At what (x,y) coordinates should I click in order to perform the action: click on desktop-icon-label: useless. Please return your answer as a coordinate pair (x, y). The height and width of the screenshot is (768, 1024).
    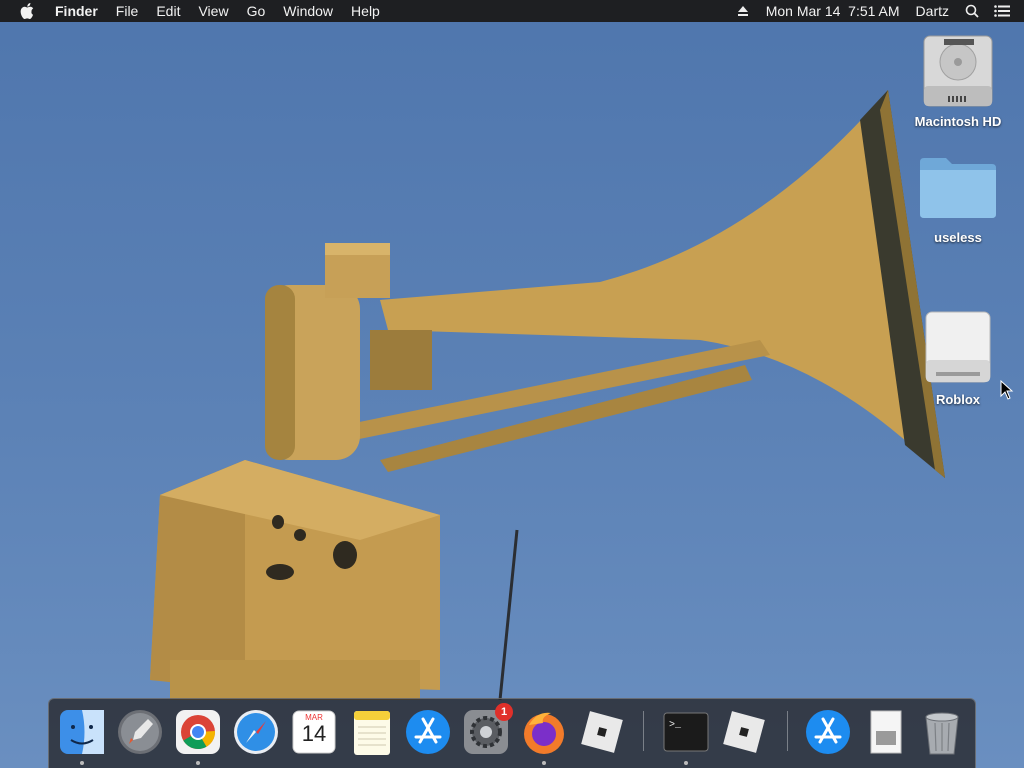
    Looking at the image, I should click on (958, 237).